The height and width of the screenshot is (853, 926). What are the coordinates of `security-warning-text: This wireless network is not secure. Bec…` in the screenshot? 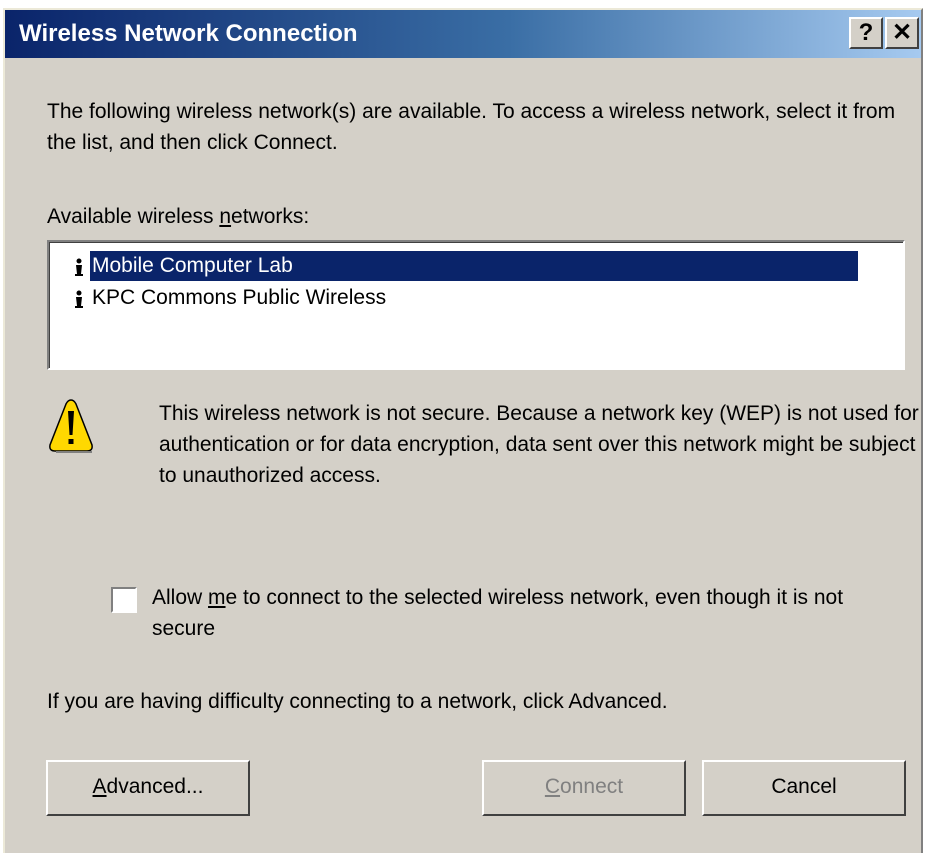 It's located at (539, 444).